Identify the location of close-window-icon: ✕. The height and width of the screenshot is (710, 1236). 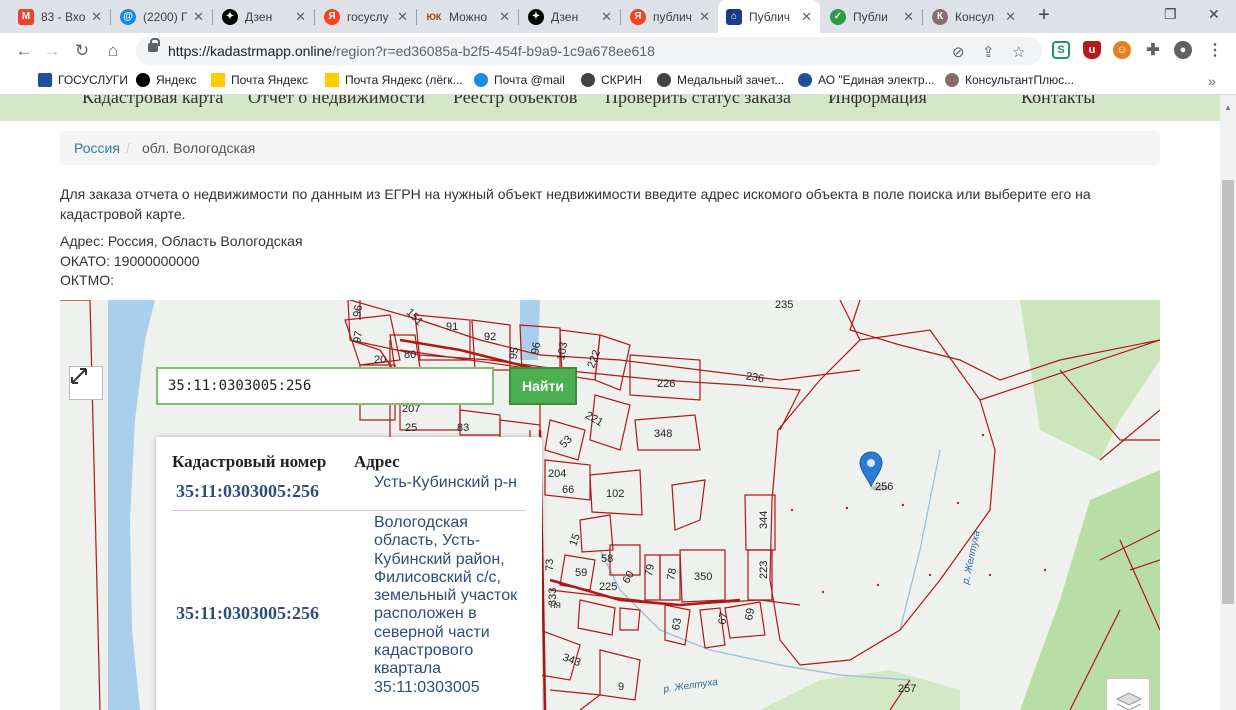
(1214, 14).